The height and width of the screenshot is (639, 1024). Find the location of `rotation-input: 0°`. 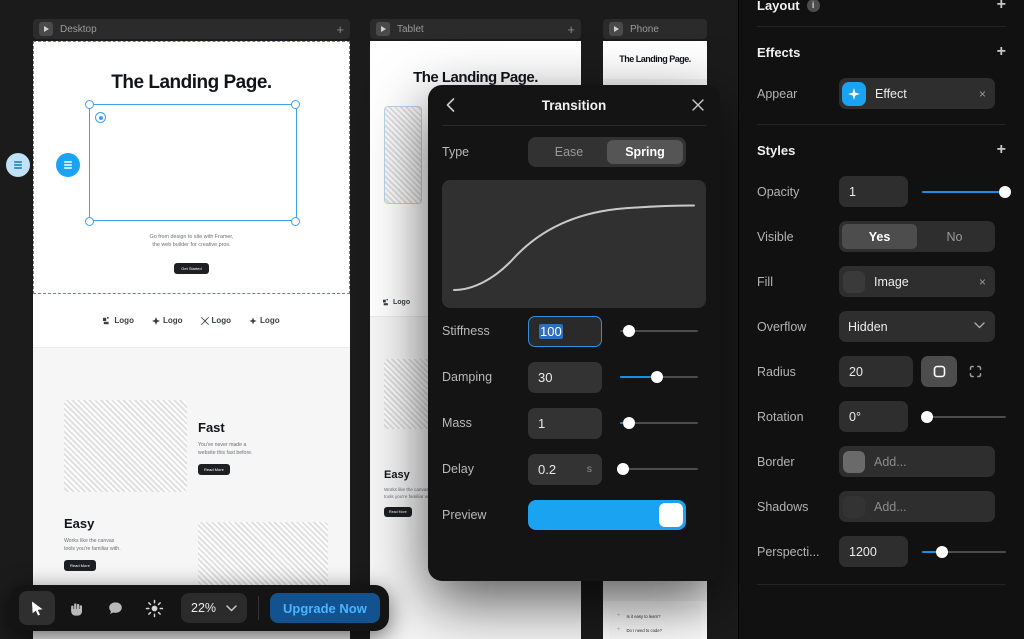

rotation-input: 0° is located at coordinates (874, 416).